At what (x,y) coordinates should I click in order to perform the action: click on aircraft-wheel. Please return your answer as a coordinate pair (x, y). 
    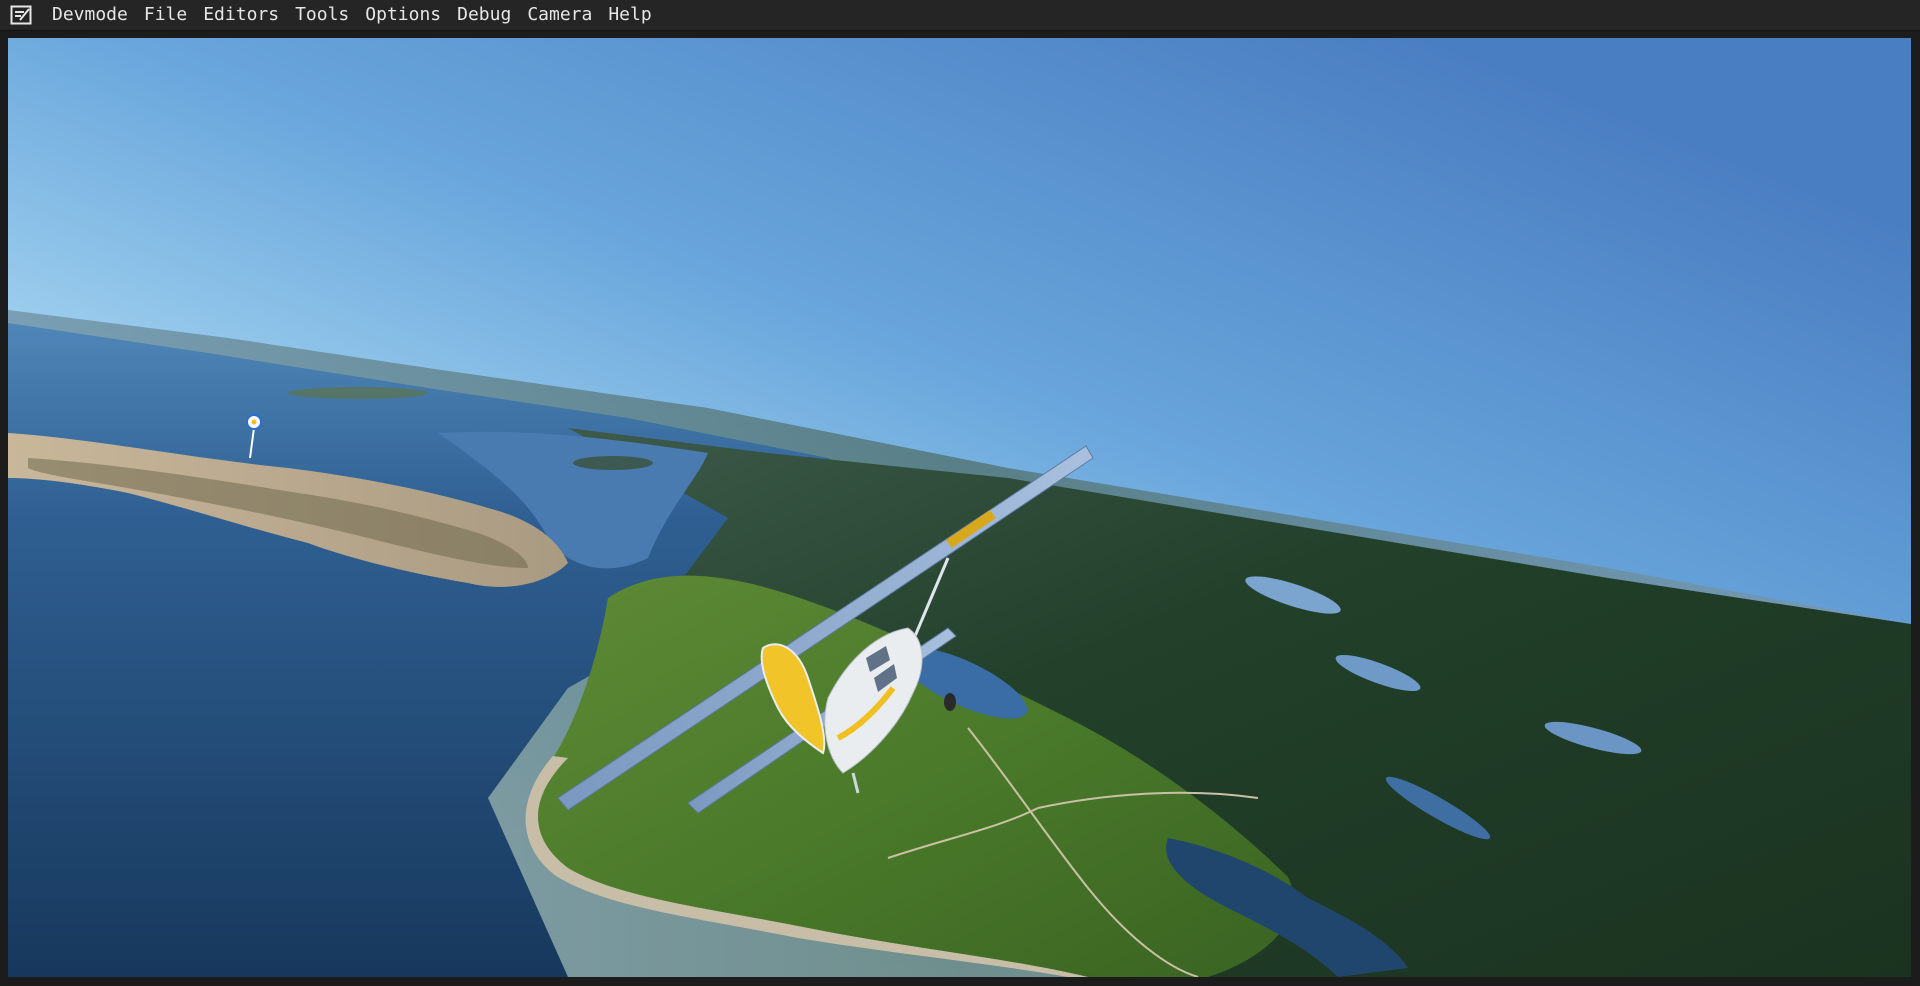
    Looking at the image, I should click on (950, 702).